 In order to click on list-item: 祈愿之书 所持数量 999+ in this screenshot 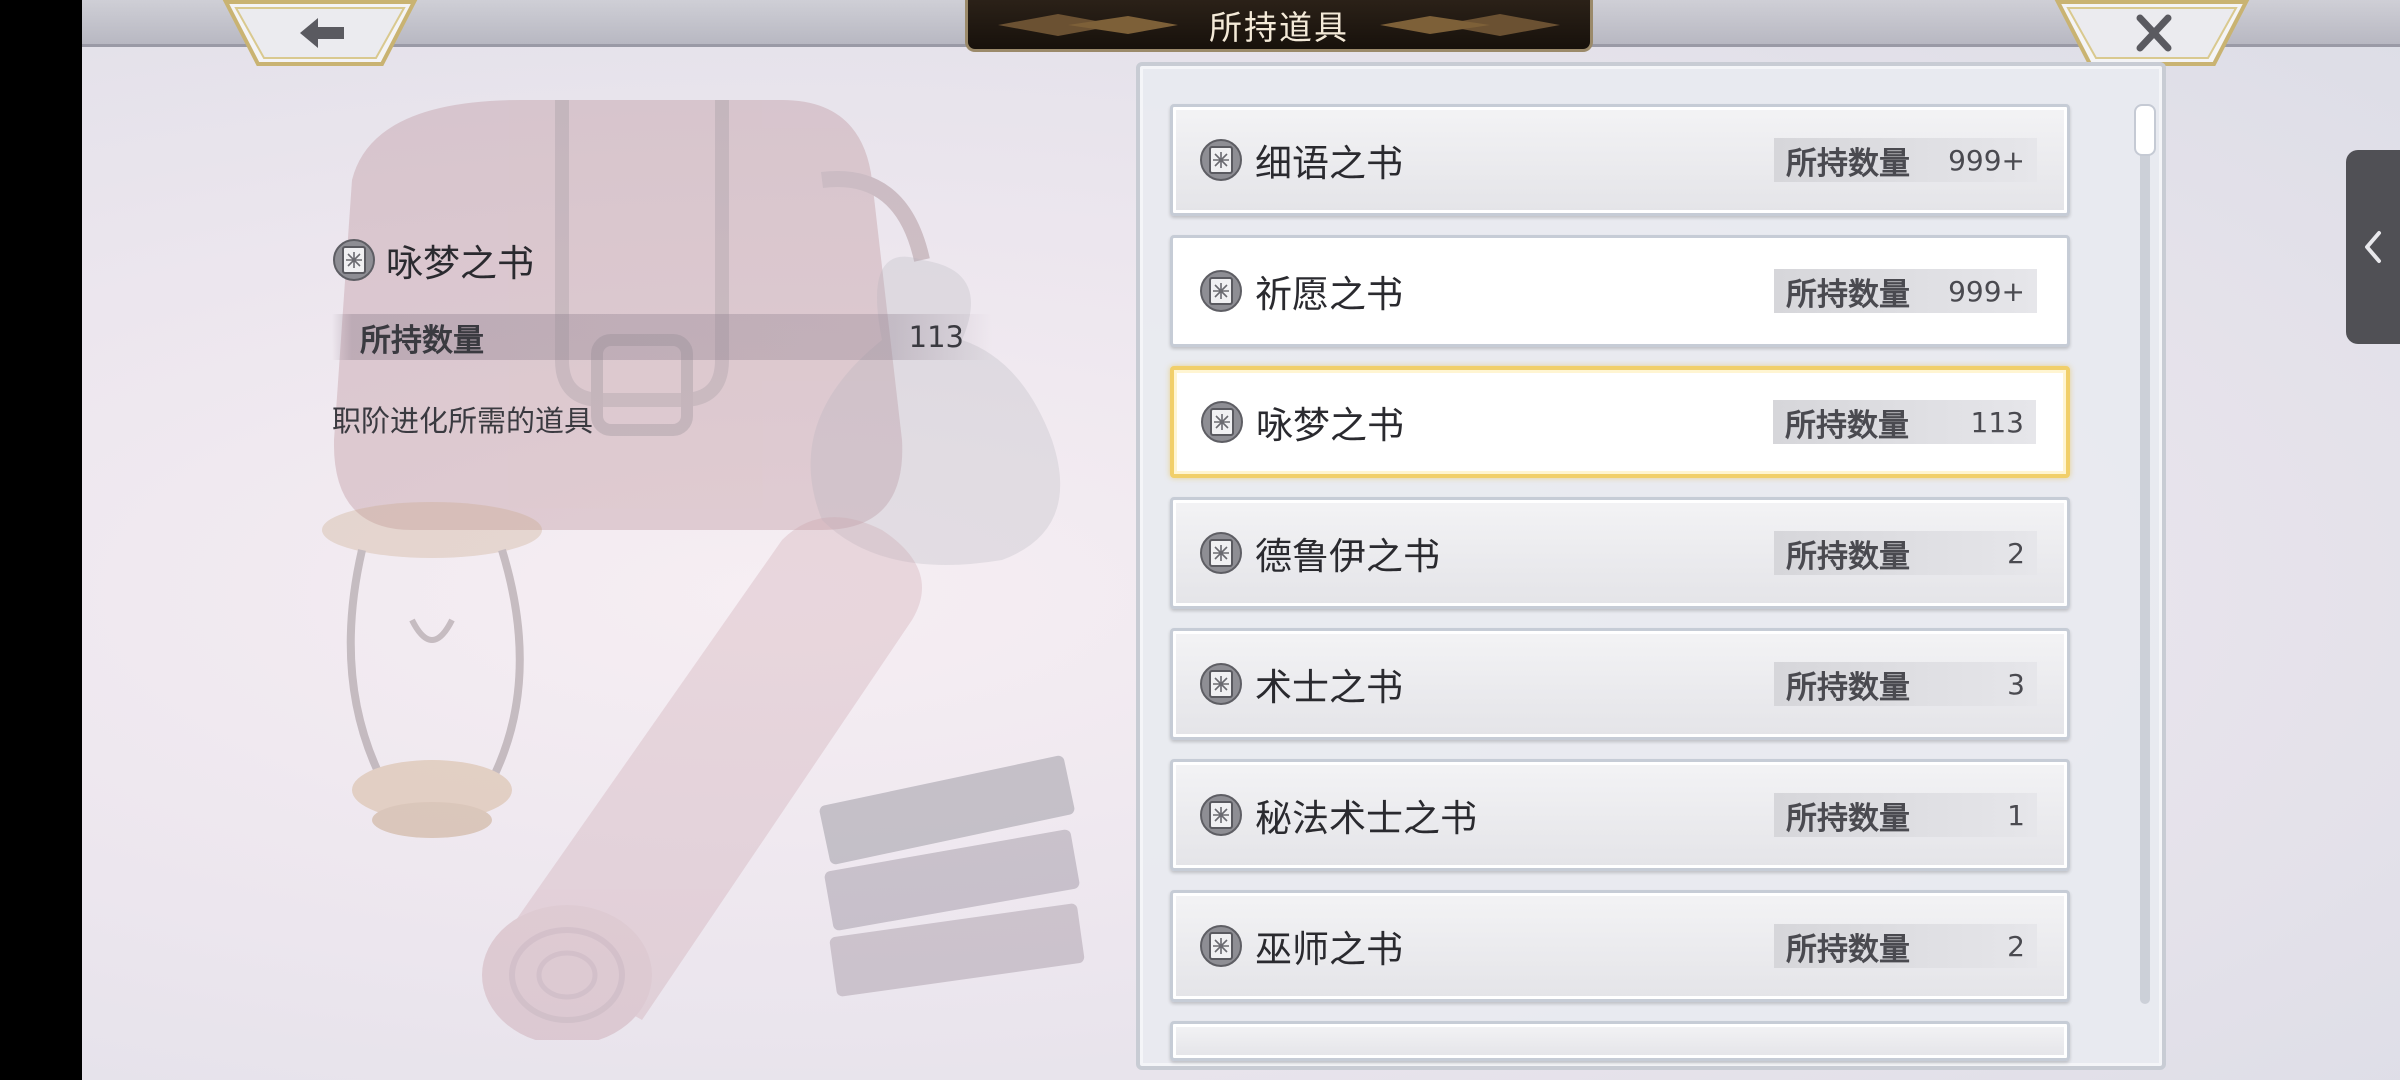, I will do `click(1620, 291)`.